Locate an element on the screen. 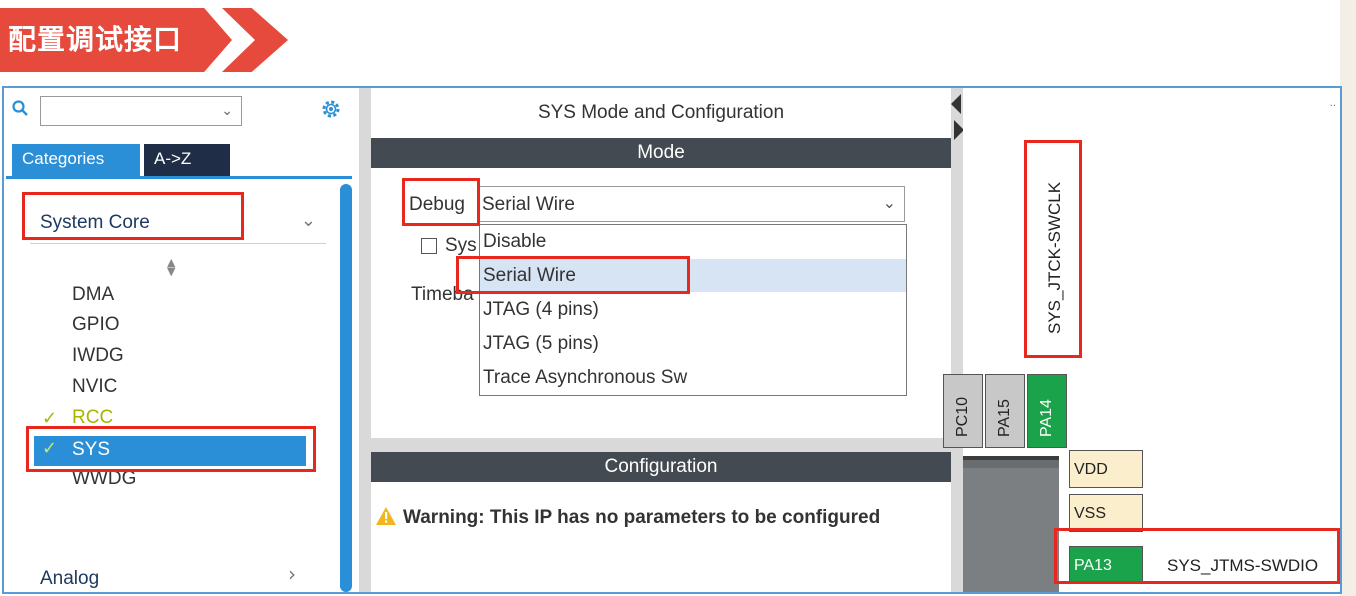  timebase-label: Timeba is located at coordinates (442, 294).